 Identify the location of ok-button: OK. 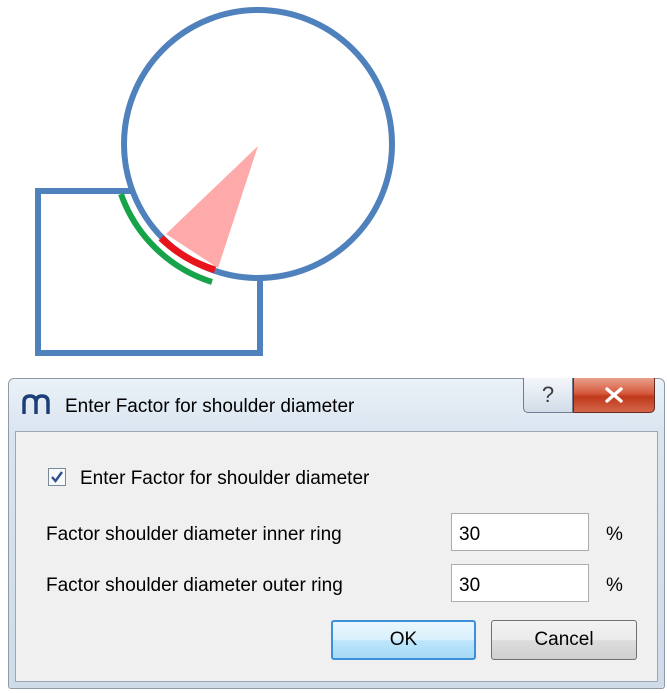
(403, 640).